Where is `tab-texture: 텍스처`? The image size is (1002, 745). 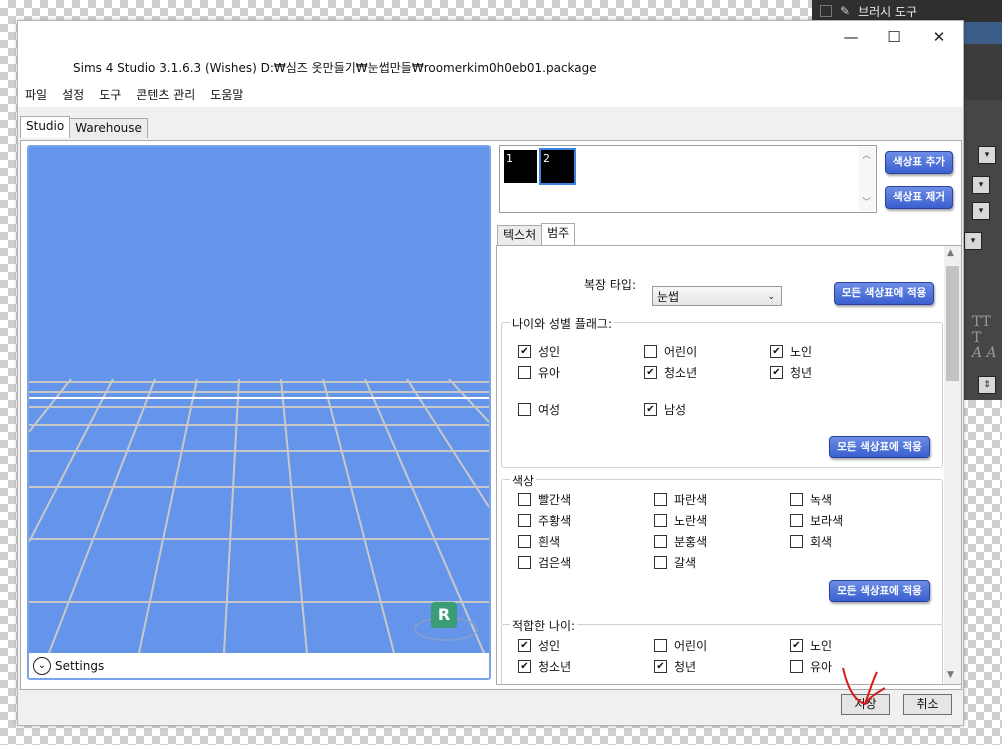
tab-texture: 텍스처 is located at coordinates (520, 235).